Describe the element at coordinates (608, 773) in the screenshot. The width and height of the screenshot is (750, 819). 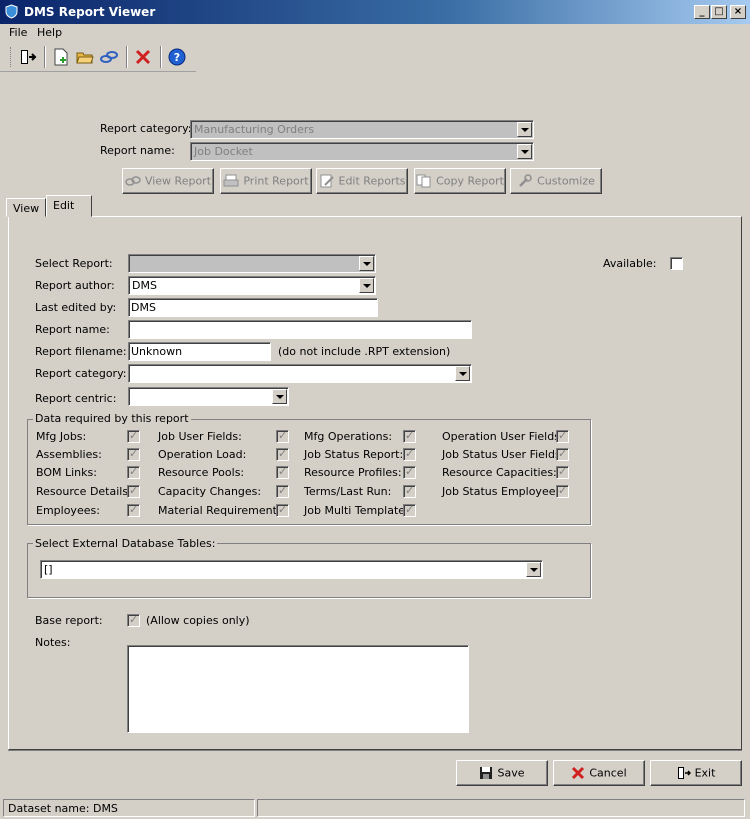
I see `cancel-label: Cancel` at that location.